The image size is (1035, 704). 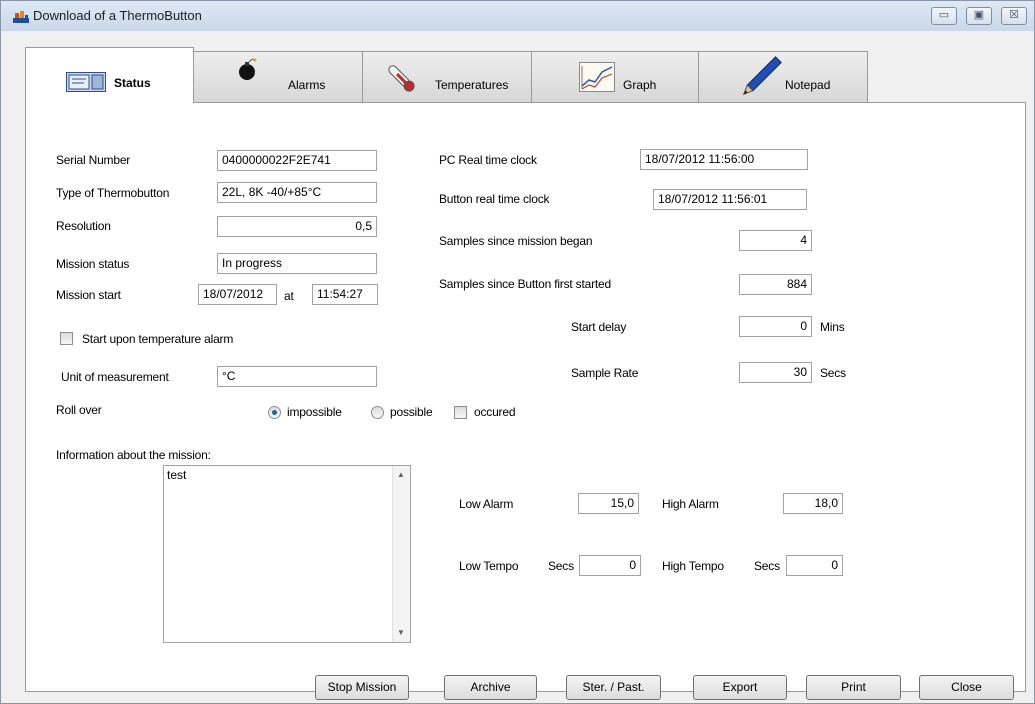 I want to click on title-bar: Download of a ThermoButton ▭ ▣ ☒, so click(x=517, y=16).